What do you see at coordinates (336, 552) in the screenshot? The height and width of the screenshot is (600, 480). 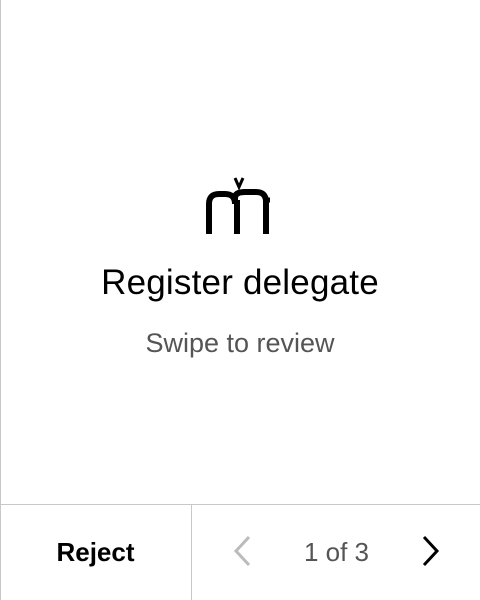 I see `pager: 1 of 3` at bounding box center [336, 552].